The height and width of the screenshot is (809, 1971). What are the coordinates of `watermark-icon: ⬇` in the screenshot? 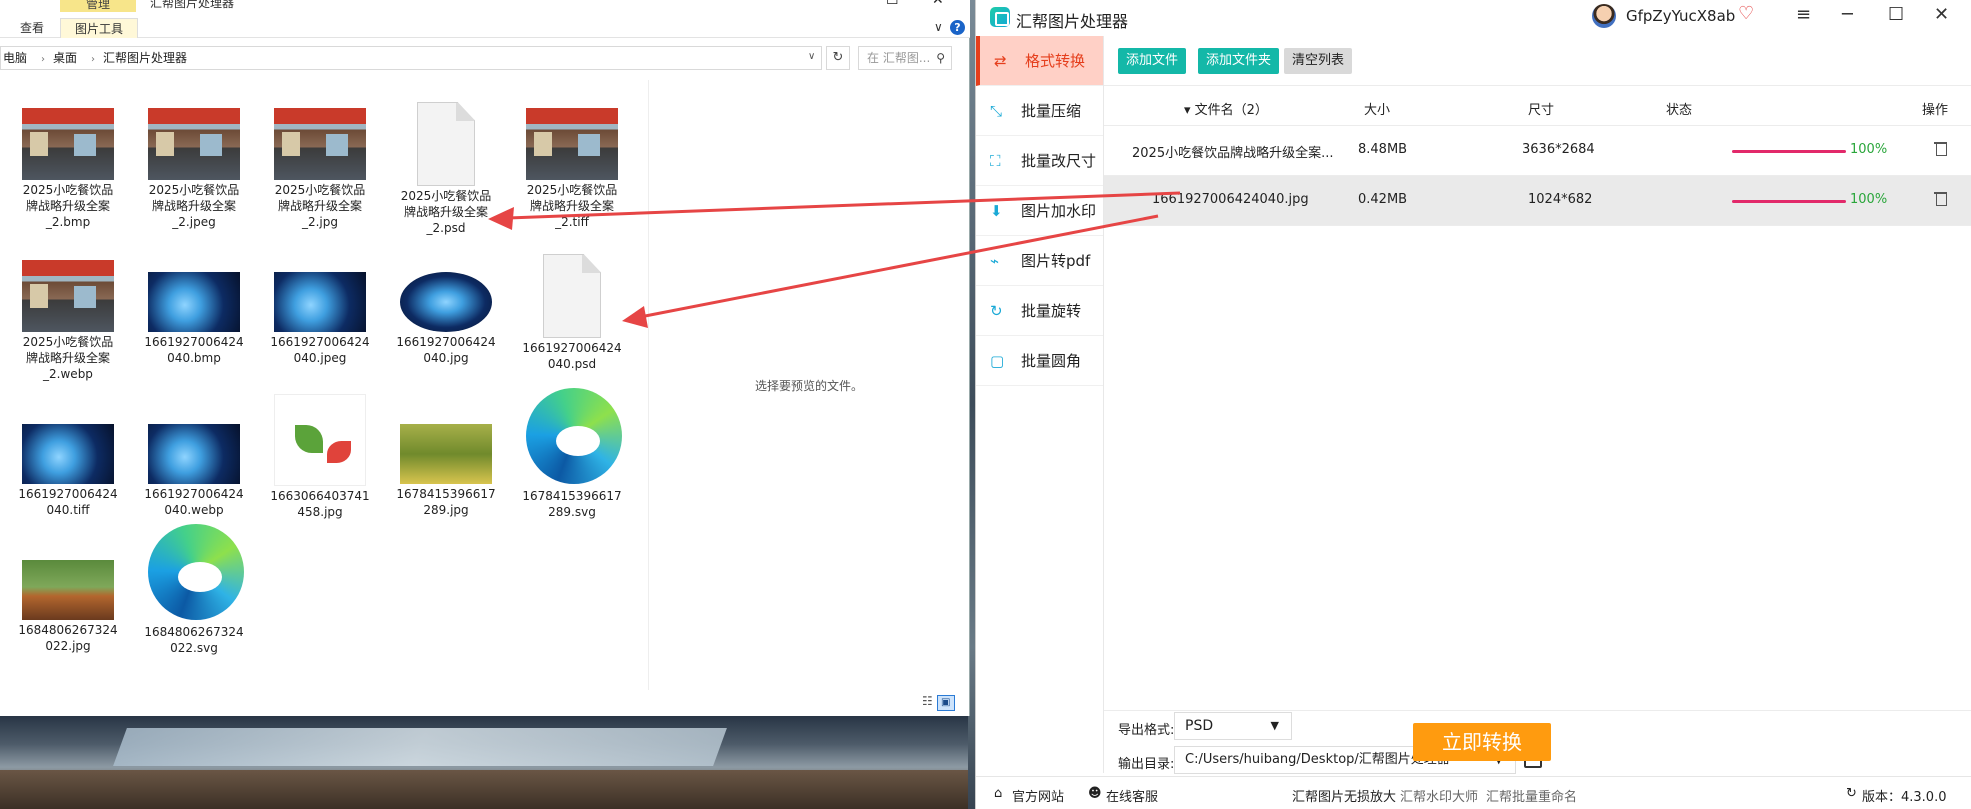 It's located at (996, 211).